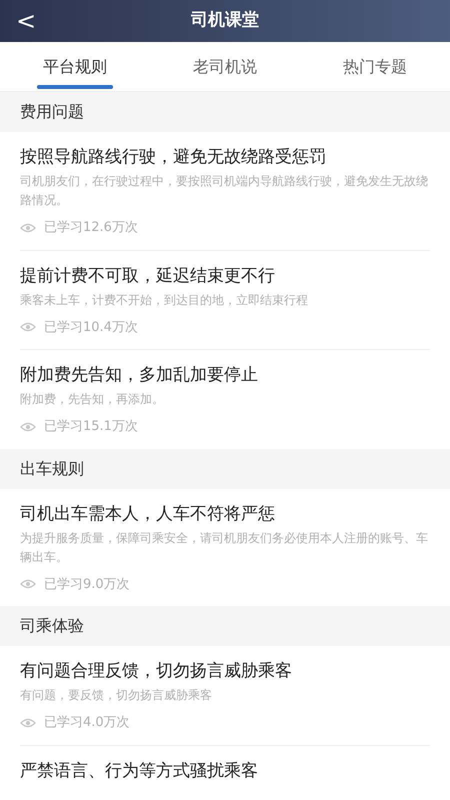 This screenshot has width=450, height=800. I want to click on tab: 平台规则, so click(75, 66).